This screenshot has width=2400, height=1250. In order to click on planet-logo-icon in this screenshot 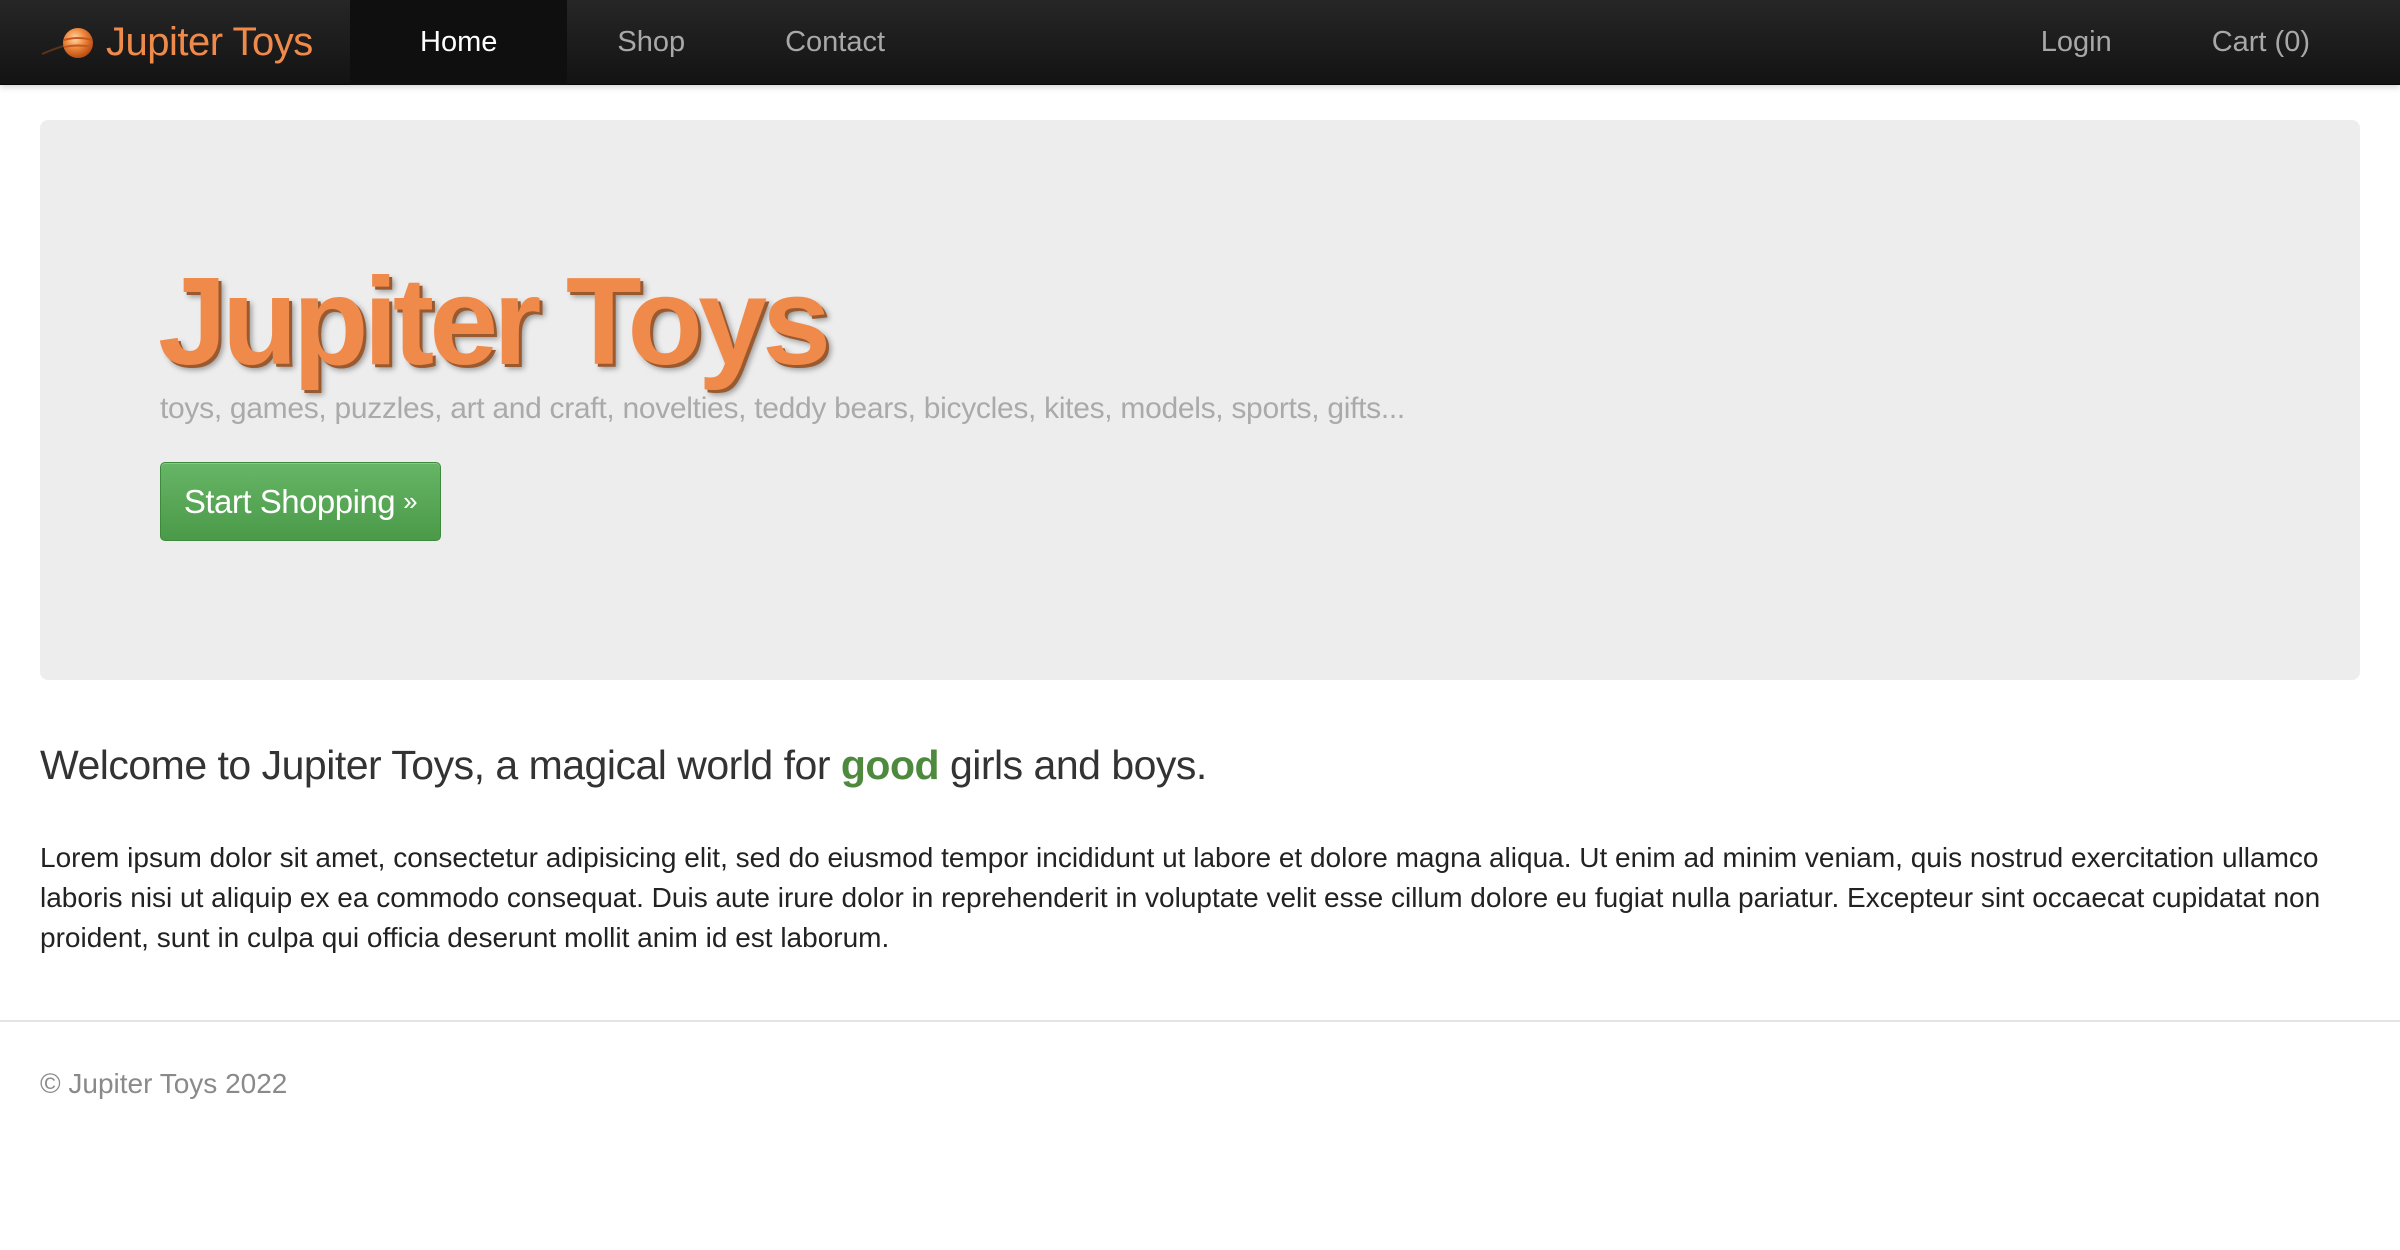, I will do `click(67, 42)`.